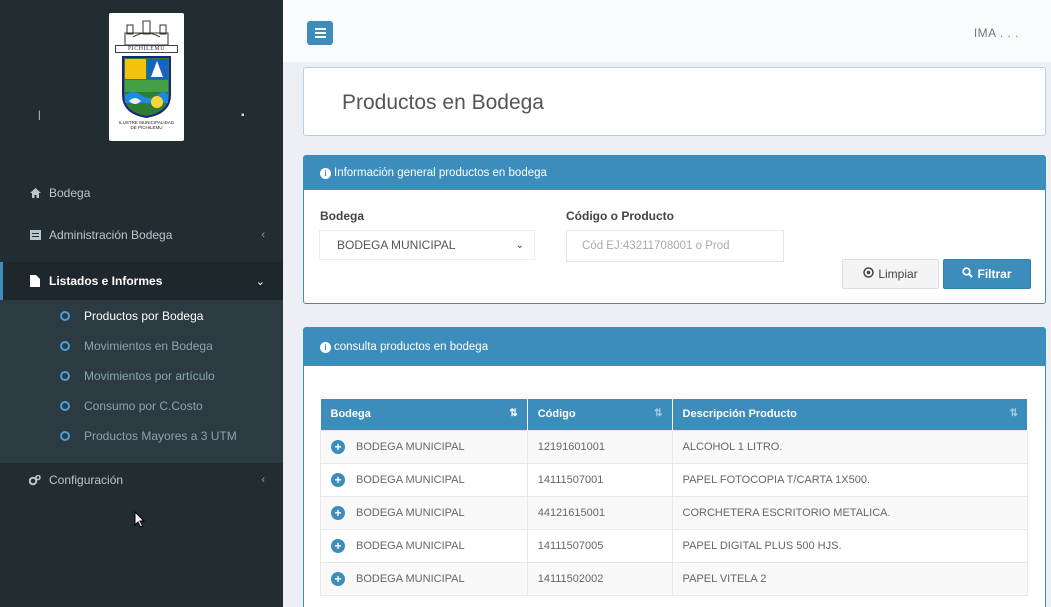 The image size is (1051, 607). I want to click on sidebar-item-bodega: Bodega, so click(141, 193).